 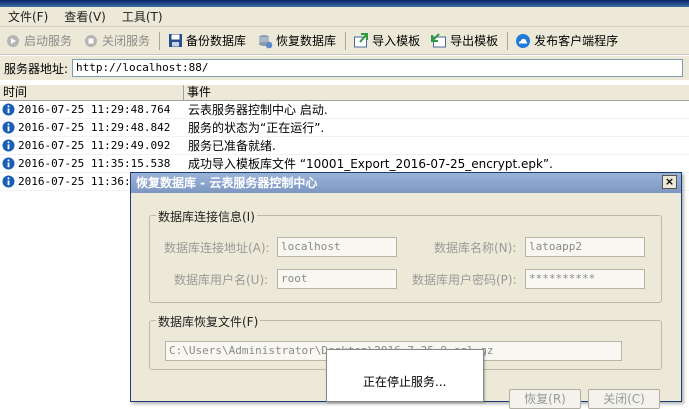 What do you see at coordinates (48, 41) in the screenshot?
I see `start-service-label: 启动服务` at bounding box center [48, 41].